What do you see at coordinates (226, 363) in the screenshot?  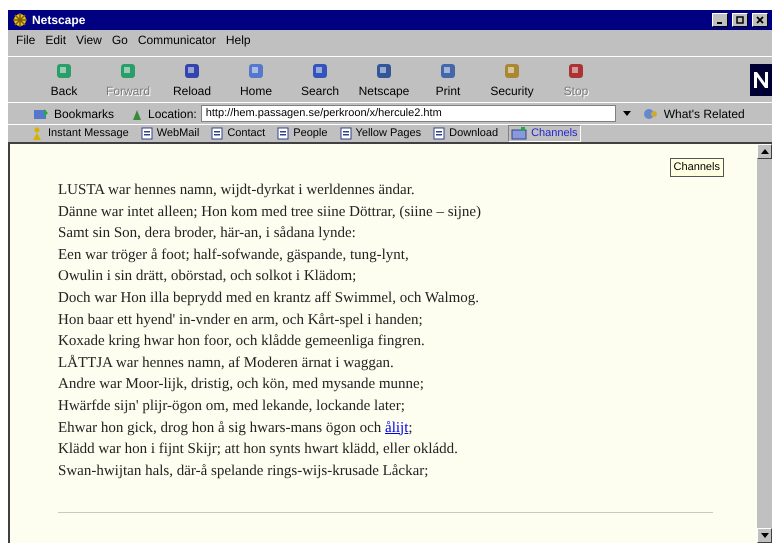 I see `poem-line: LÅTTJA war hennes namn, af Moderen ärnat i waggan.` at bounding box center [226, 363].